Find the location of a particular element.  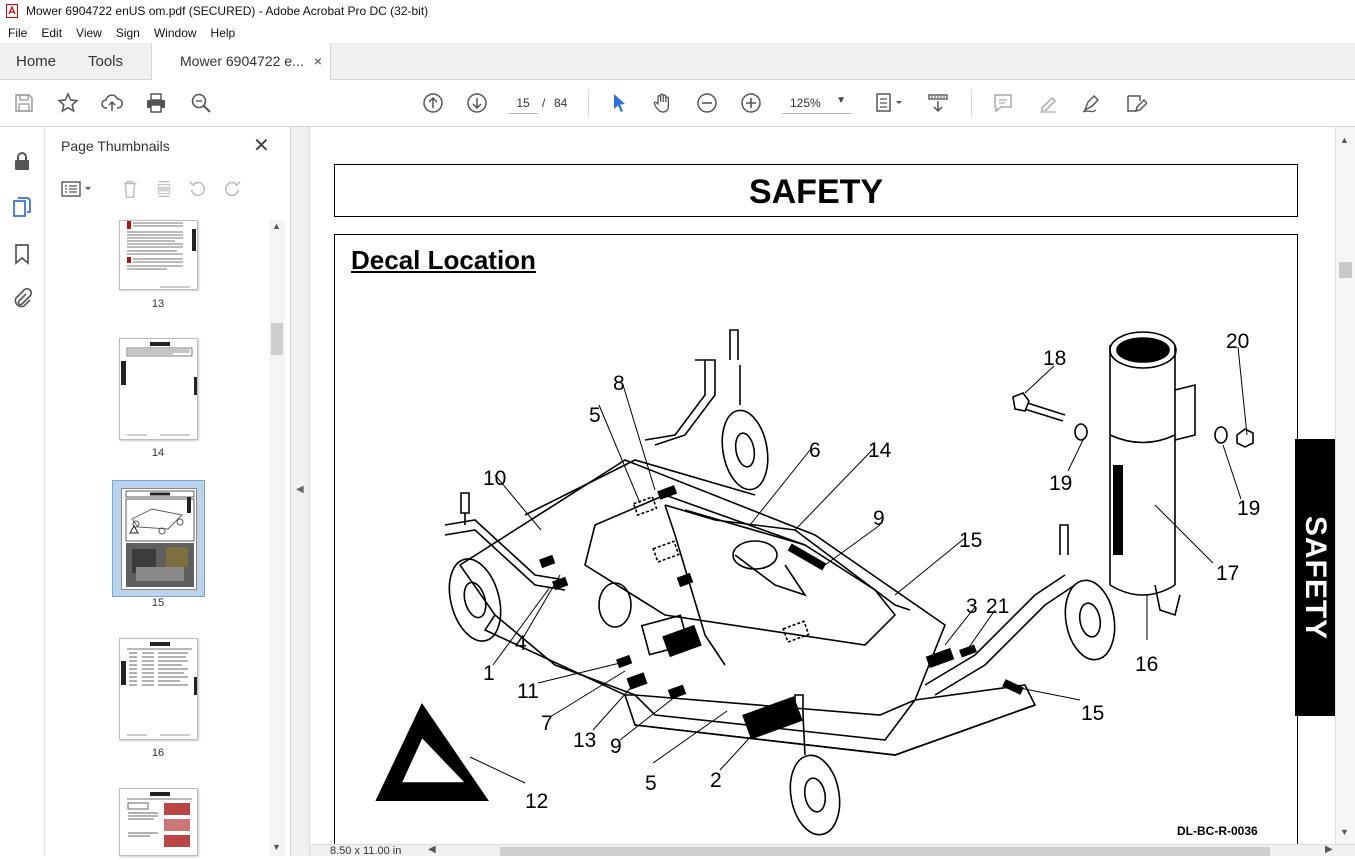

panel-collapse-handle: ◀ is located at coordinates (300, 491).